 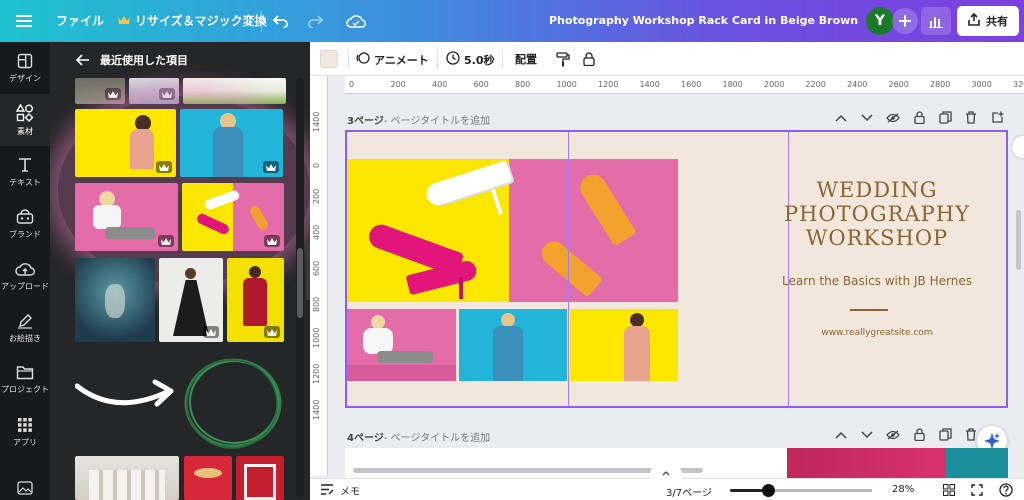 What do you see at coordinates (869, 310) in the screenshot?
I see `card-divider` at bounding box center [869, 310].